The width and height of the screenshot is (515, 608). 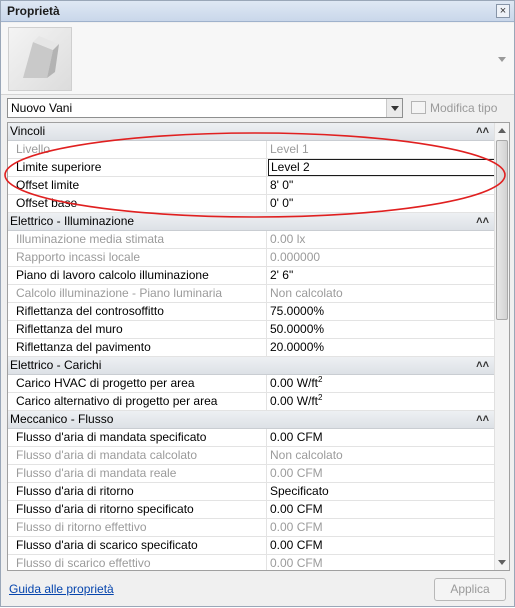 What do you see at coordinates (251, 222) in the screenshot?
I see `group-header: Elettrico - Illuminazione ˄˄` at bounding box center [251, 222].